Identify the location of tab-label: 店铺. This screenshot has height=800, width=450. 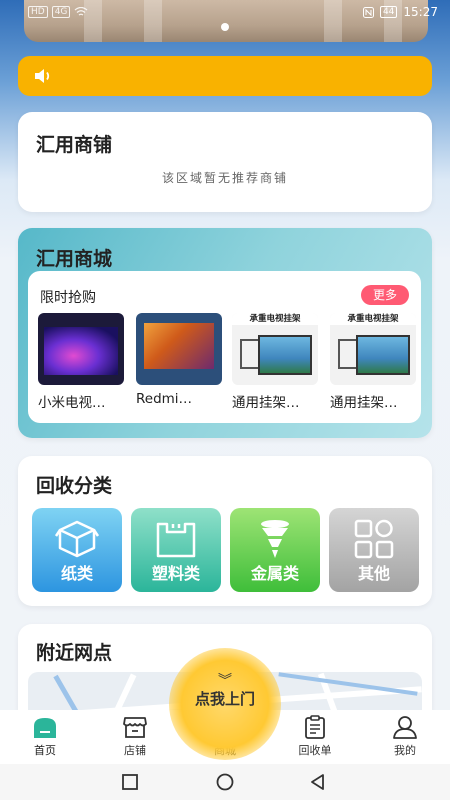
(135, 750).